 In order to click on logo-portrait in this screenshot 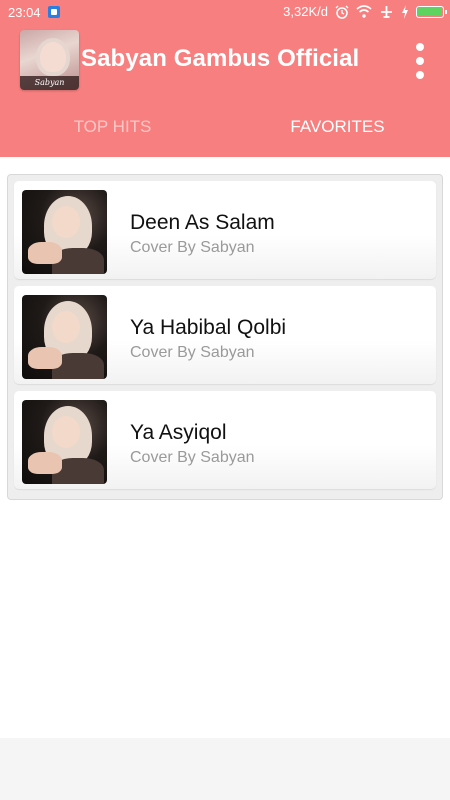, I will do `click(53, 57)`.